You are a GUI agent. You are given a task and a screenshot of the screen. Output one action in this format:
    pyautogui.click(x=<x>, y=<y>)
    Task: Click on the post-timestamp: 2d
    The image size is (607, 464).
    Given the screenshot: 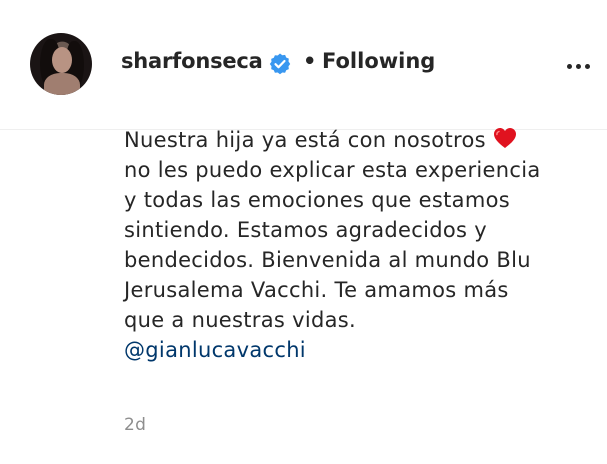 What is the action you would take?
    pyautogui.click(x=135, y=425)
    